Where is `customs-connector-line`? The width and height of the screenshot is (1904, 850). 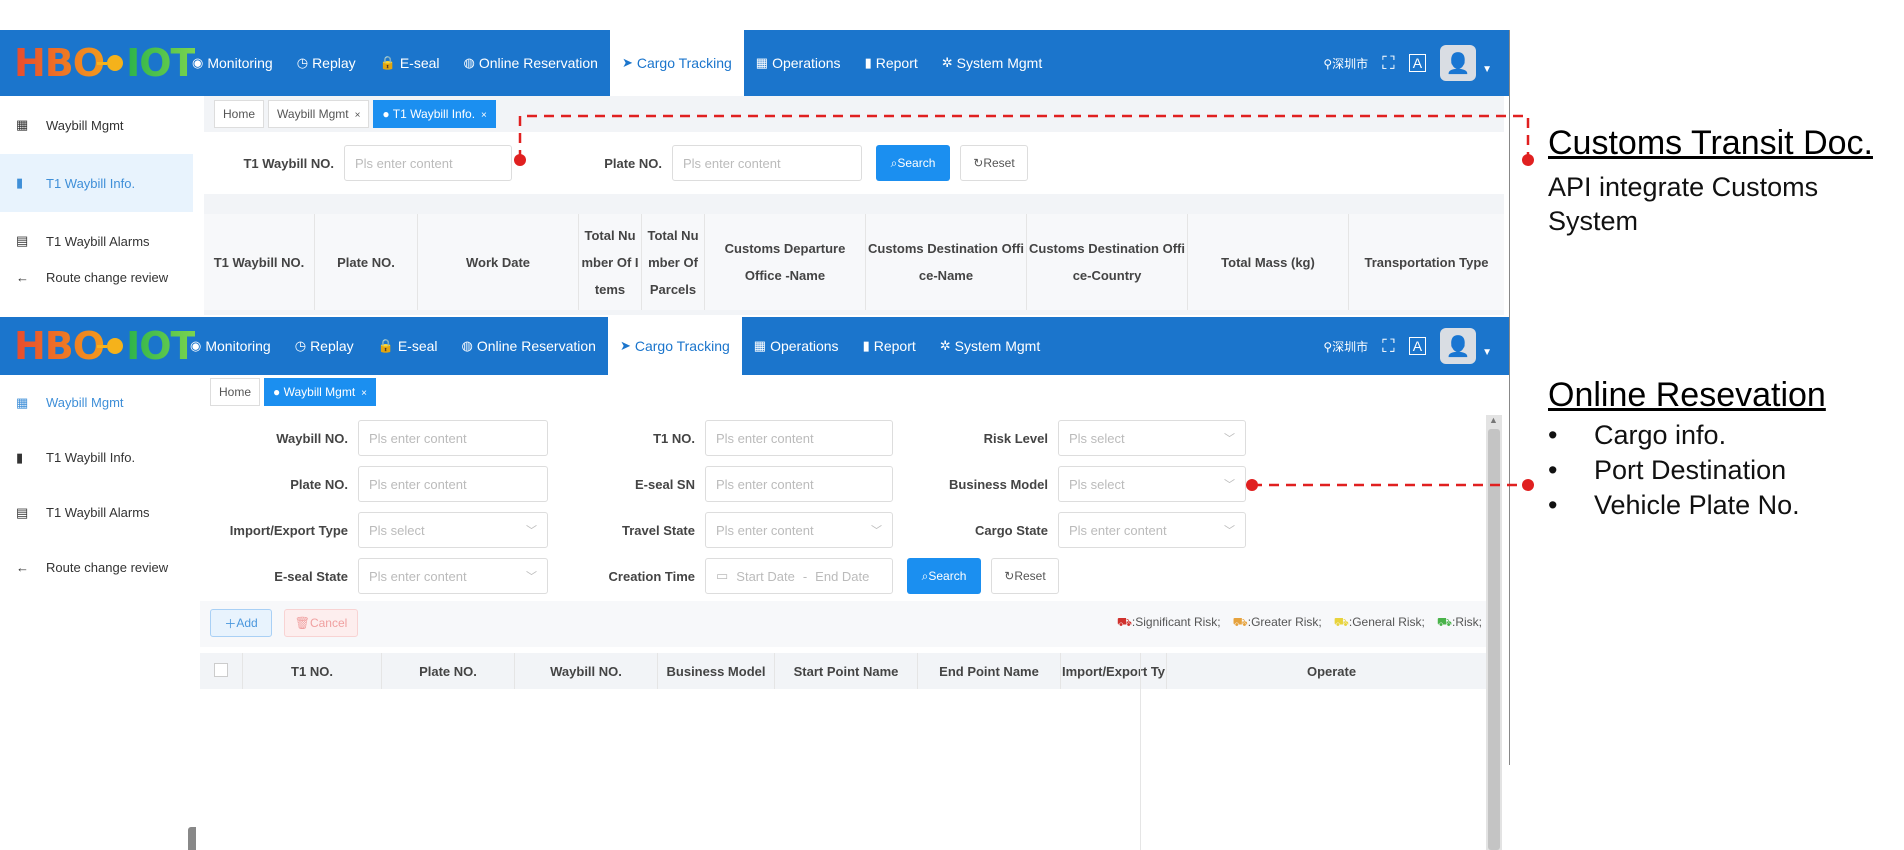 customs-connector-line is located at coordinates (1024, 137).